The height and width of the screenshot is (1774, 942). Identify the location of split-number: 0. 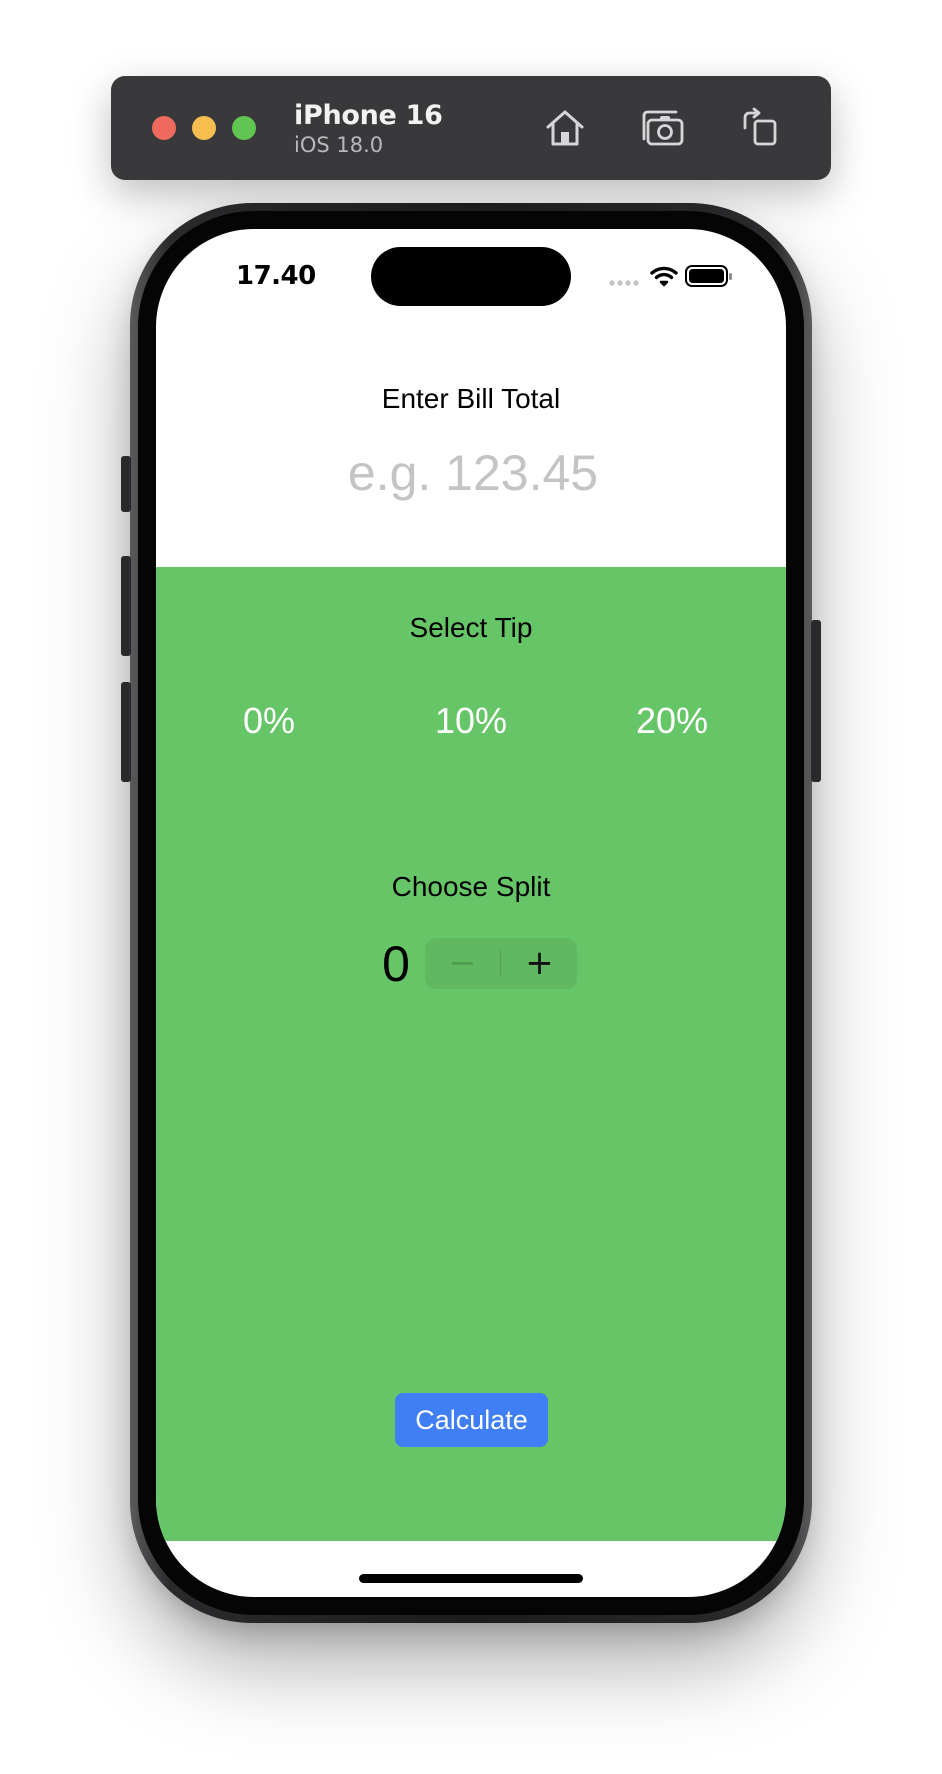
(396, 964).